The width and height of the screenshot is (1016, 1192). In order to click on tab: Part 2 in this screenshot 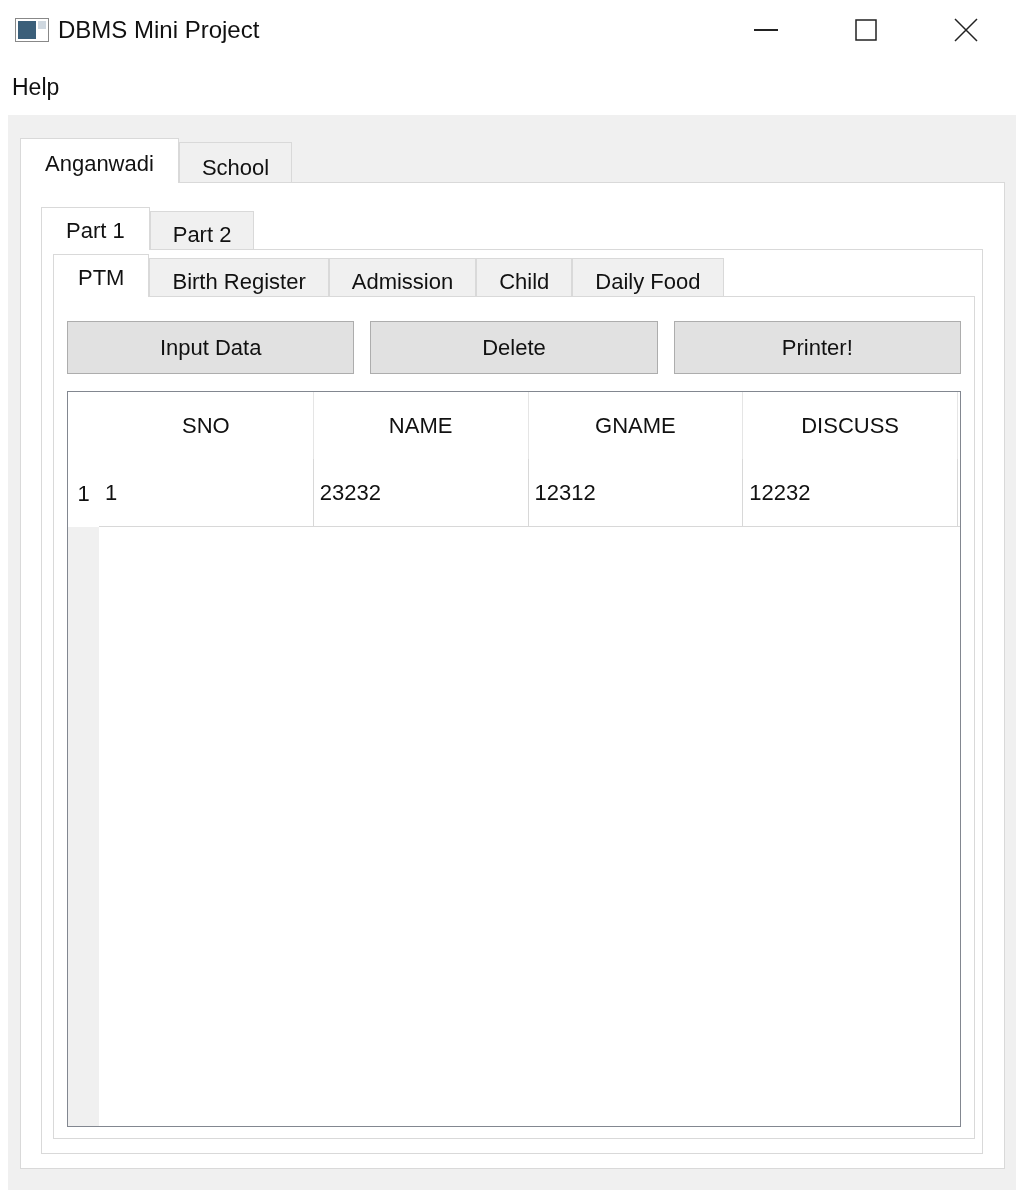, I will do `click(202, 230)`.